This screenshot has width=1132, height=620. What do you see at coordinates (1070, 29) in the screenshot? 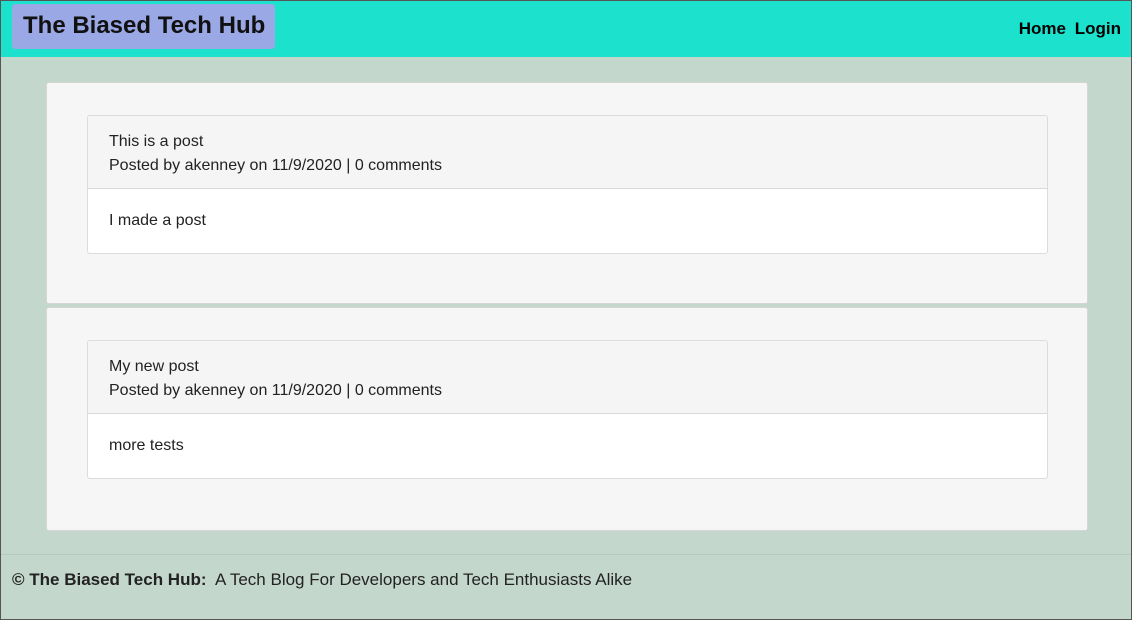
I see `main-nav: Home Login` at bounding box center [1070, 29].